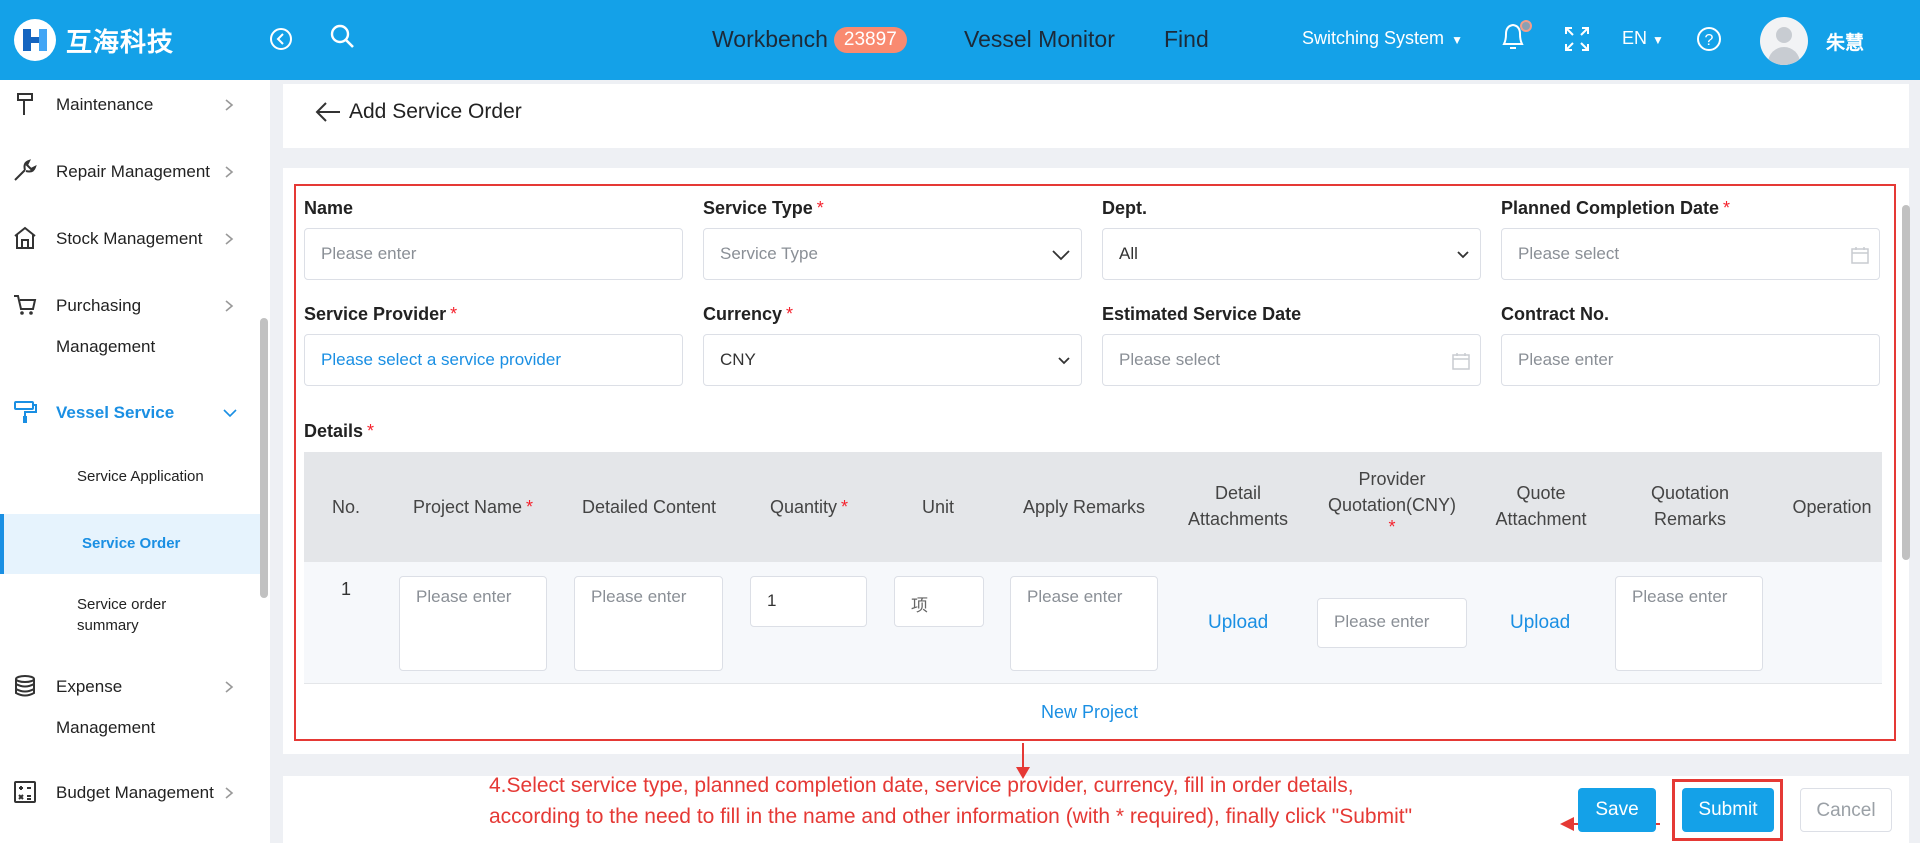  I want to click on warehouse-icon, so click(25, 237).